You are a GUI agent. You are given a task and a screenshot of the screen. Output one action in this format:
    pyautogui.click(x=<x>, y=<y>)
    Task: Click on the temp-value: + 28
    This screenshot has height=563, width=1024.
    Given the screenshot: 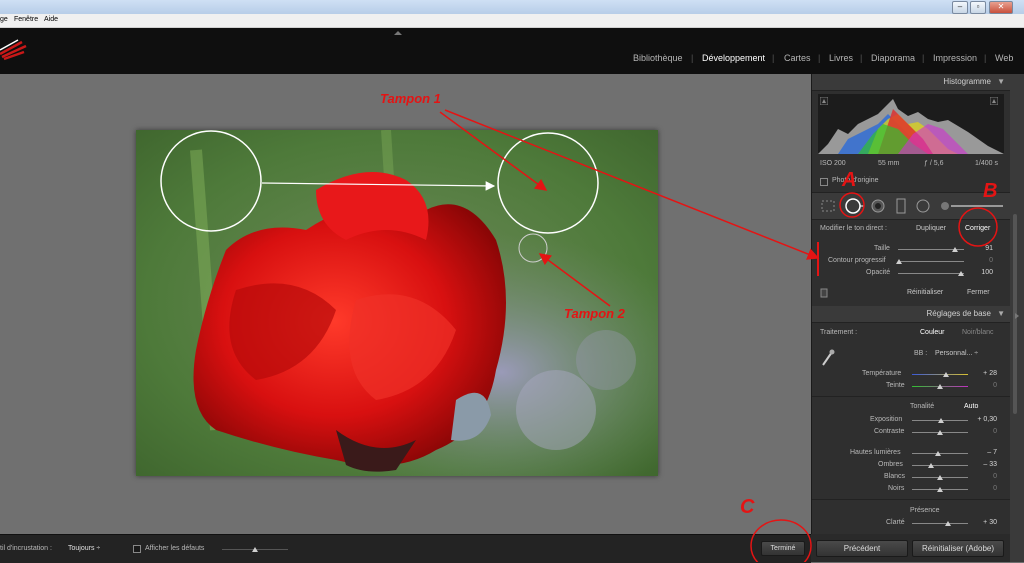 What is the action you would take?
    pyautogui.click(x=990, y=373)
    